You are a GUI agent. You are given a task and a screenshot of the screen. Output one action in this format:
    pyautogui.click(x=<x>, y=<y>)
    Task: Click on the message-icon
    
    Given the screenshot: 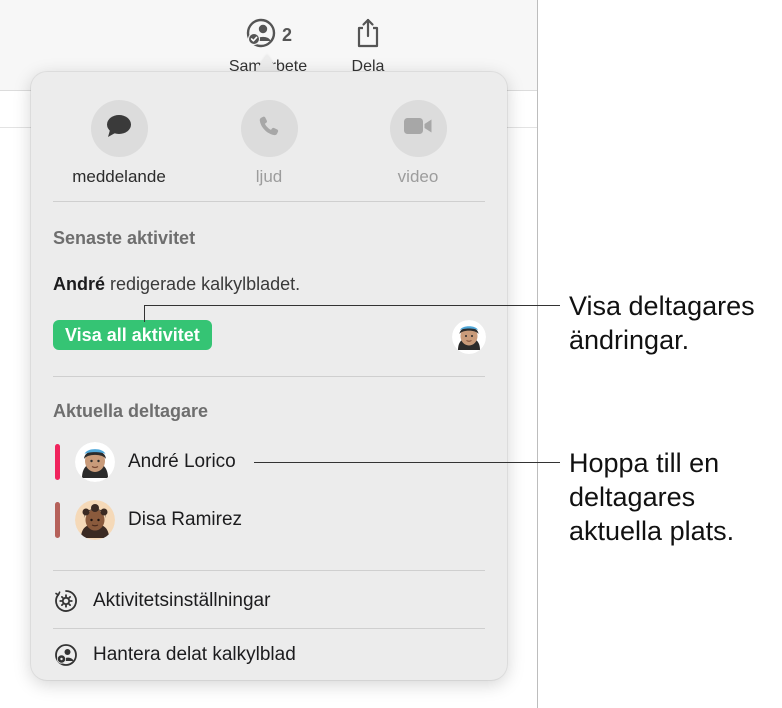 What is the action you would take?
    pyautogui.click(x=119, y=128)
    